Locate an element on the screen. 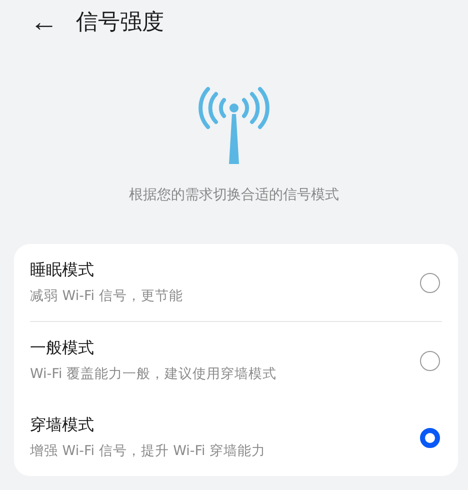 The image size is (468, 490). caption: 根据您的需求切换合适的信号模式 is located at coordinates (234, 195).